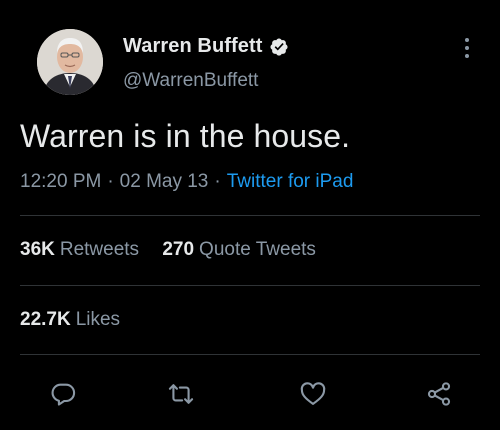  Describe the element at coordinates (290, 181) in the screenshot. I see `tweet-source-link: Twitter for iPad` at that location.